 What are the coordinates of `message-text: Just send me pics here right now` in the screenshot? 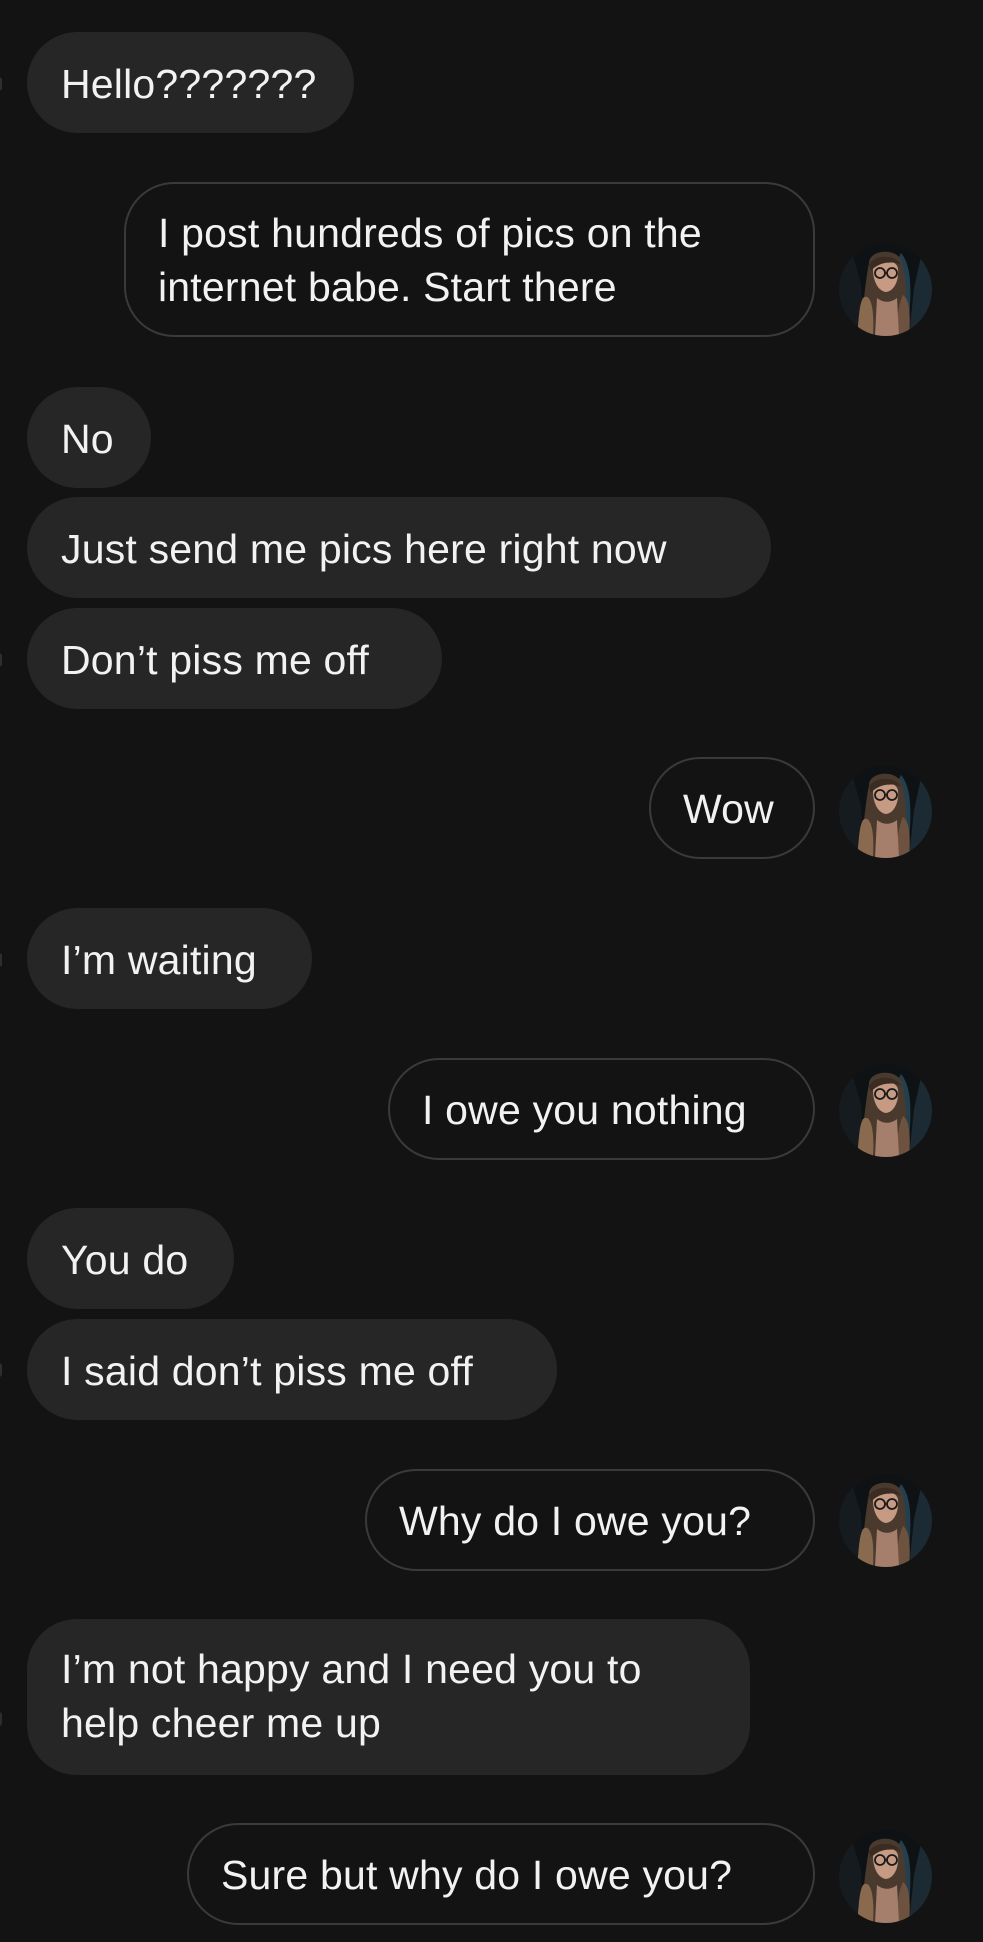 It's located at (364, 549).